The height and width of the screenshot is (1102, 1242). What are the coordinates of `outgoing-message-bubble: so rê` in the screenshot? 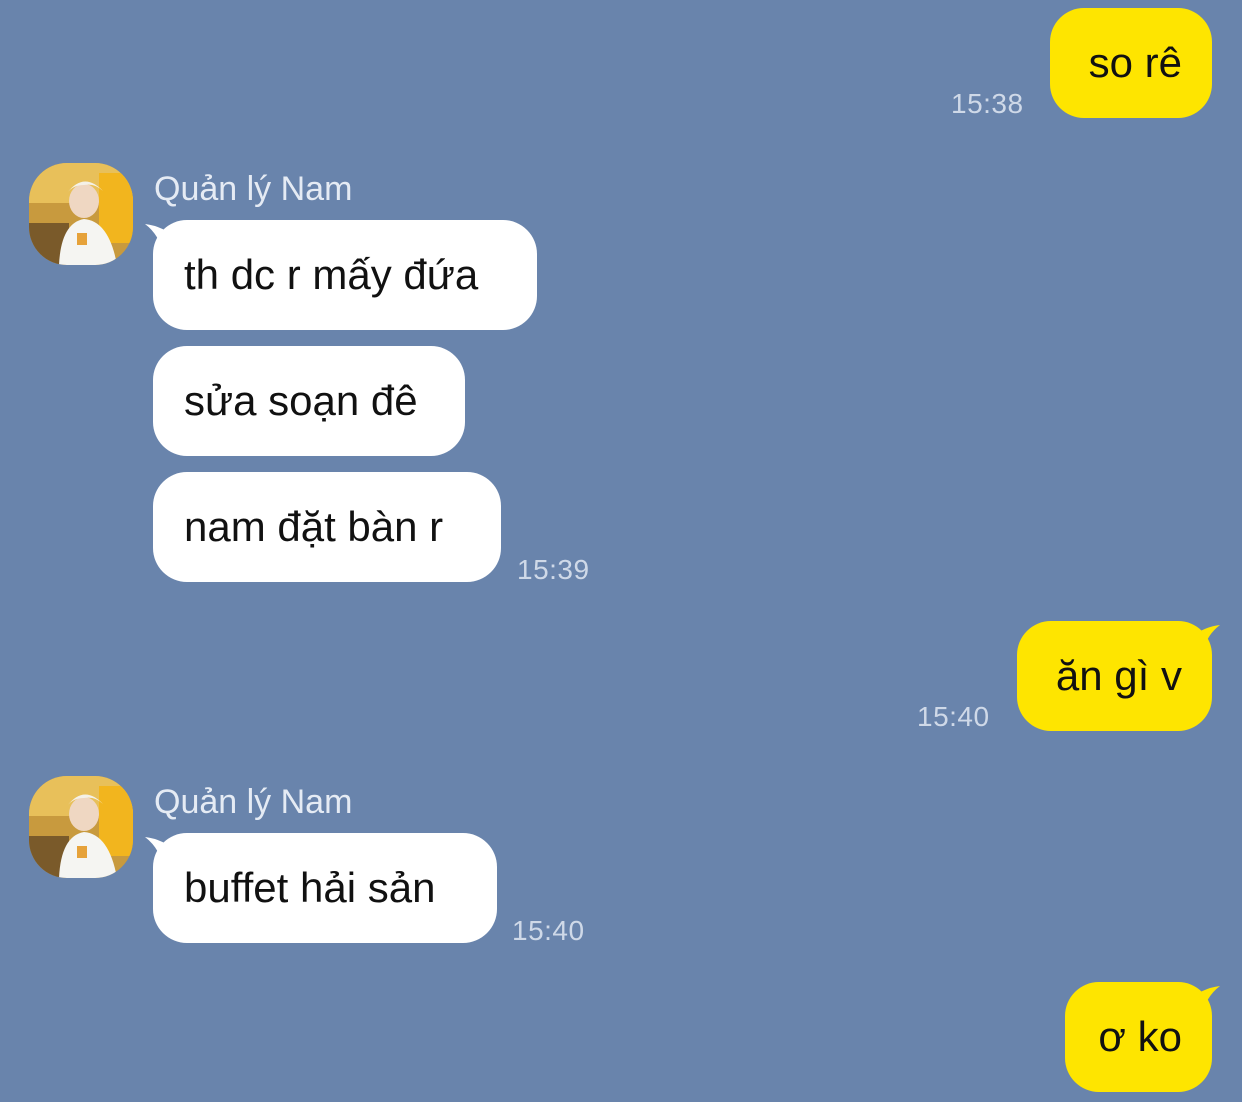 It's located at (1131, 63).